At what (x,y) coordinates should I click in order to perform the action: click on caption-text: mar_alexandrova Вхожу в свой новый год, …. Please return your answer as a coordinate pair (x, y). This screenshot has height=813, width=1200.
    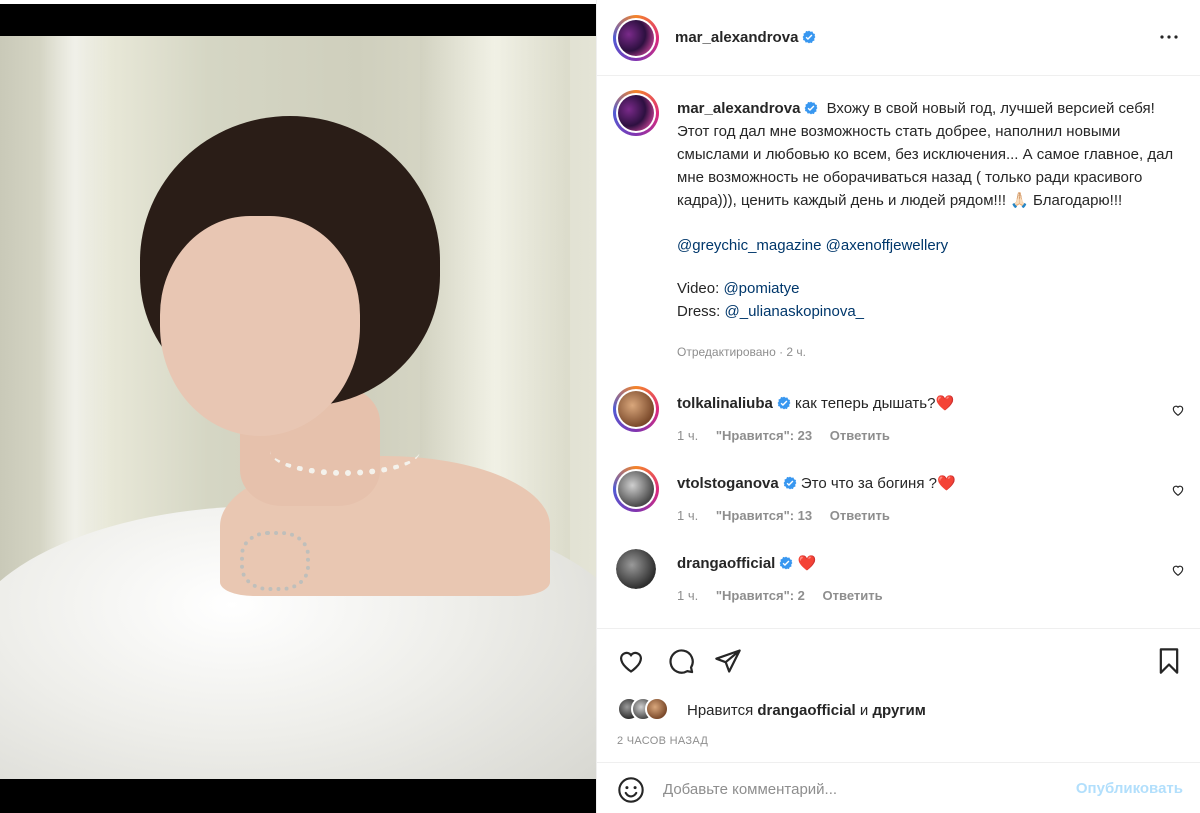
    Looking at the image, I should click on (927, 210).